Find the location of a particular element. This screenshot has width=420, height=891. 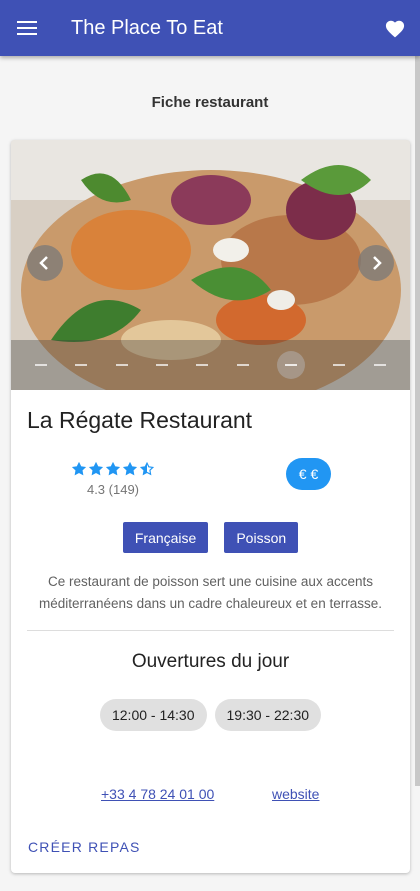

create-meal-button: CRÉER REPAS is located at coordinates (84, 847).